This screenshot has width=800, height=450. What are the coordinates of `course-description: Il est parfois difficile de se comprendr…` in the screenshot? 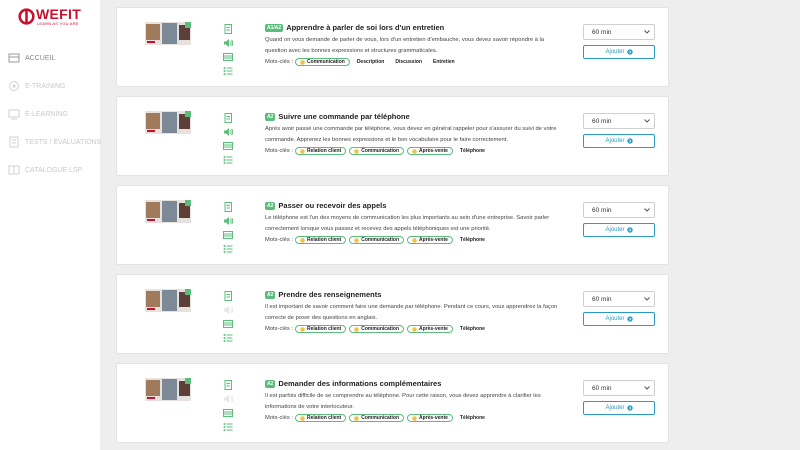 It's located at (403, 401).